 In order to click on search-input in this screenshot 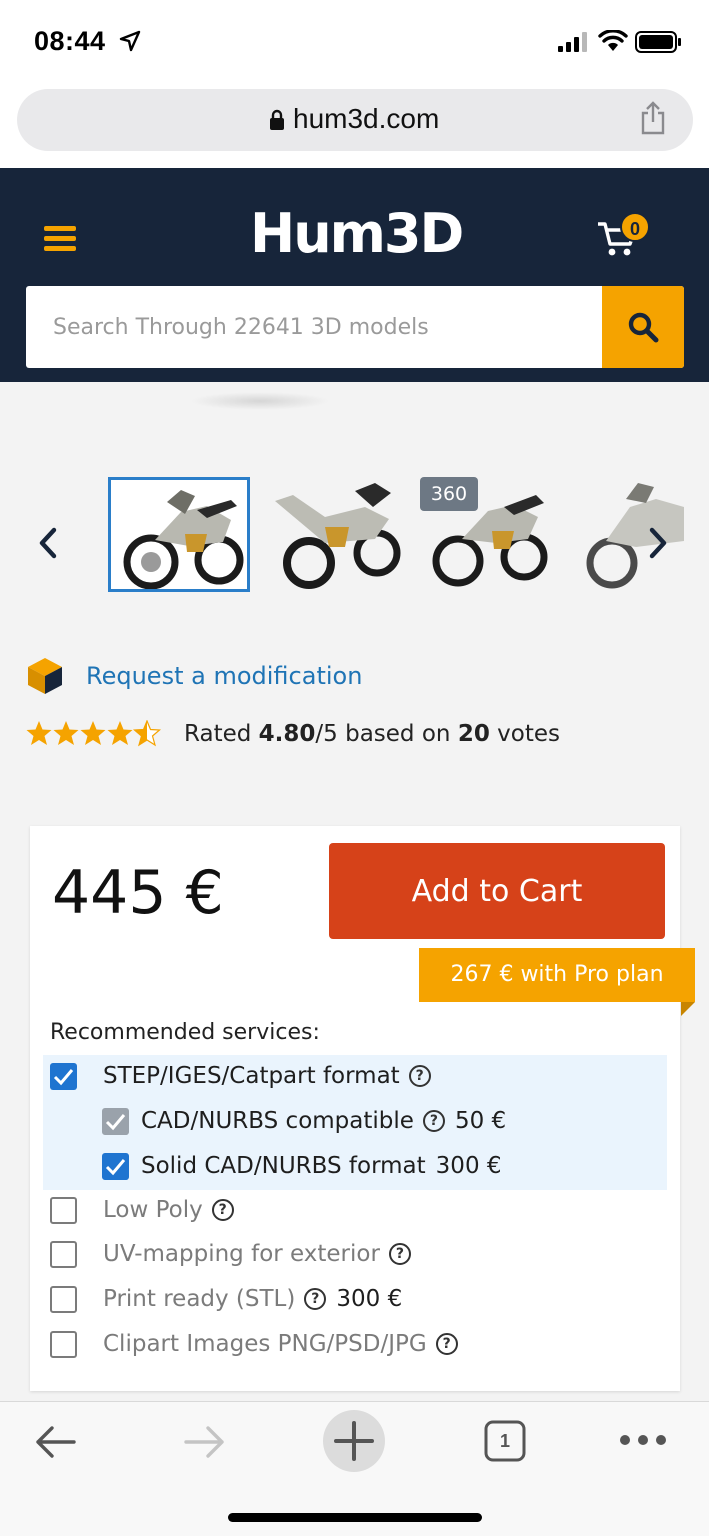, I will do `click(314, 327)`.